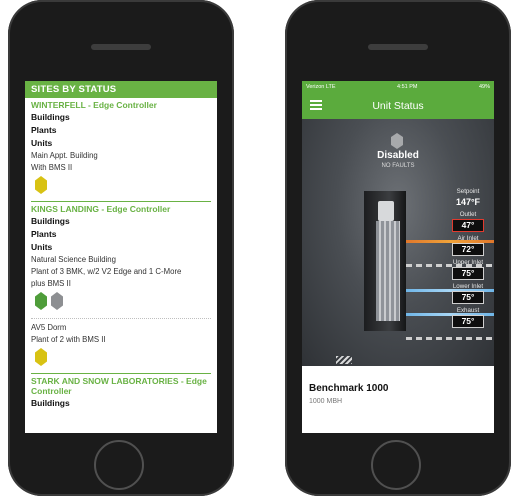 This screenshot has width=517, height=497. What do you see at coordinates (316, 105) in the screenshot?
I see `hamburger-menu-icon` at bounding box center [316, 105].